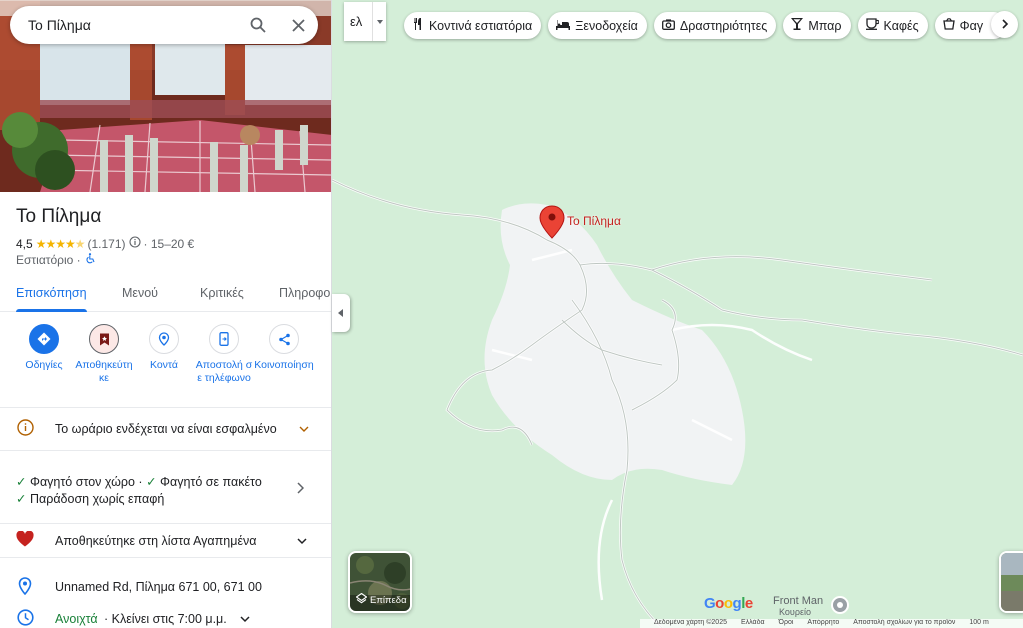  I want to click on service-dine-in: Φαγητό στον χώρο ·, so click(86, 482).